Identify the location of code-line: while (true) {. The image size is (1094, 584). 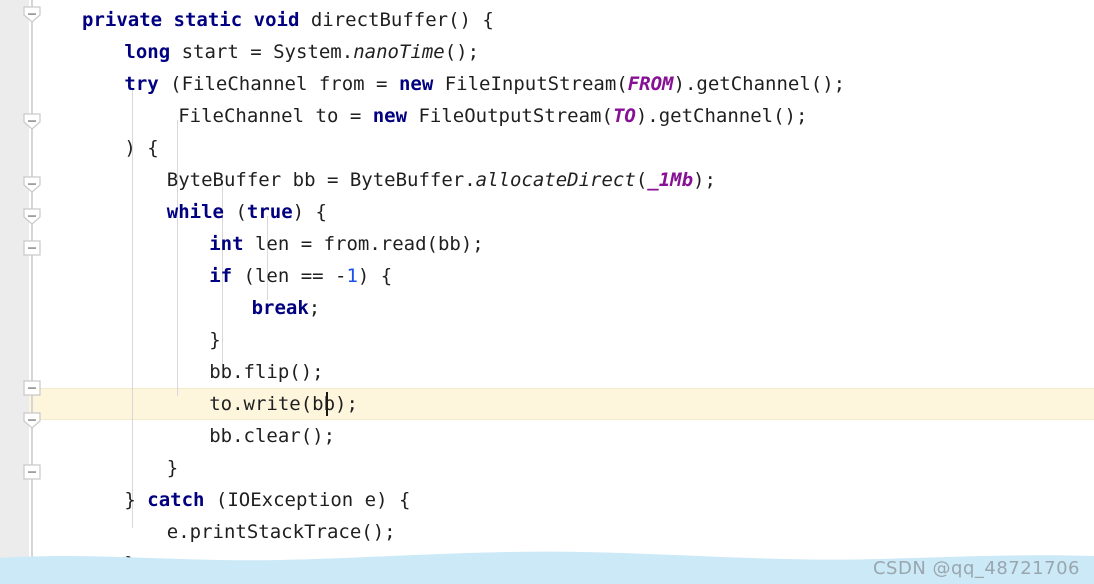
(163, 212).